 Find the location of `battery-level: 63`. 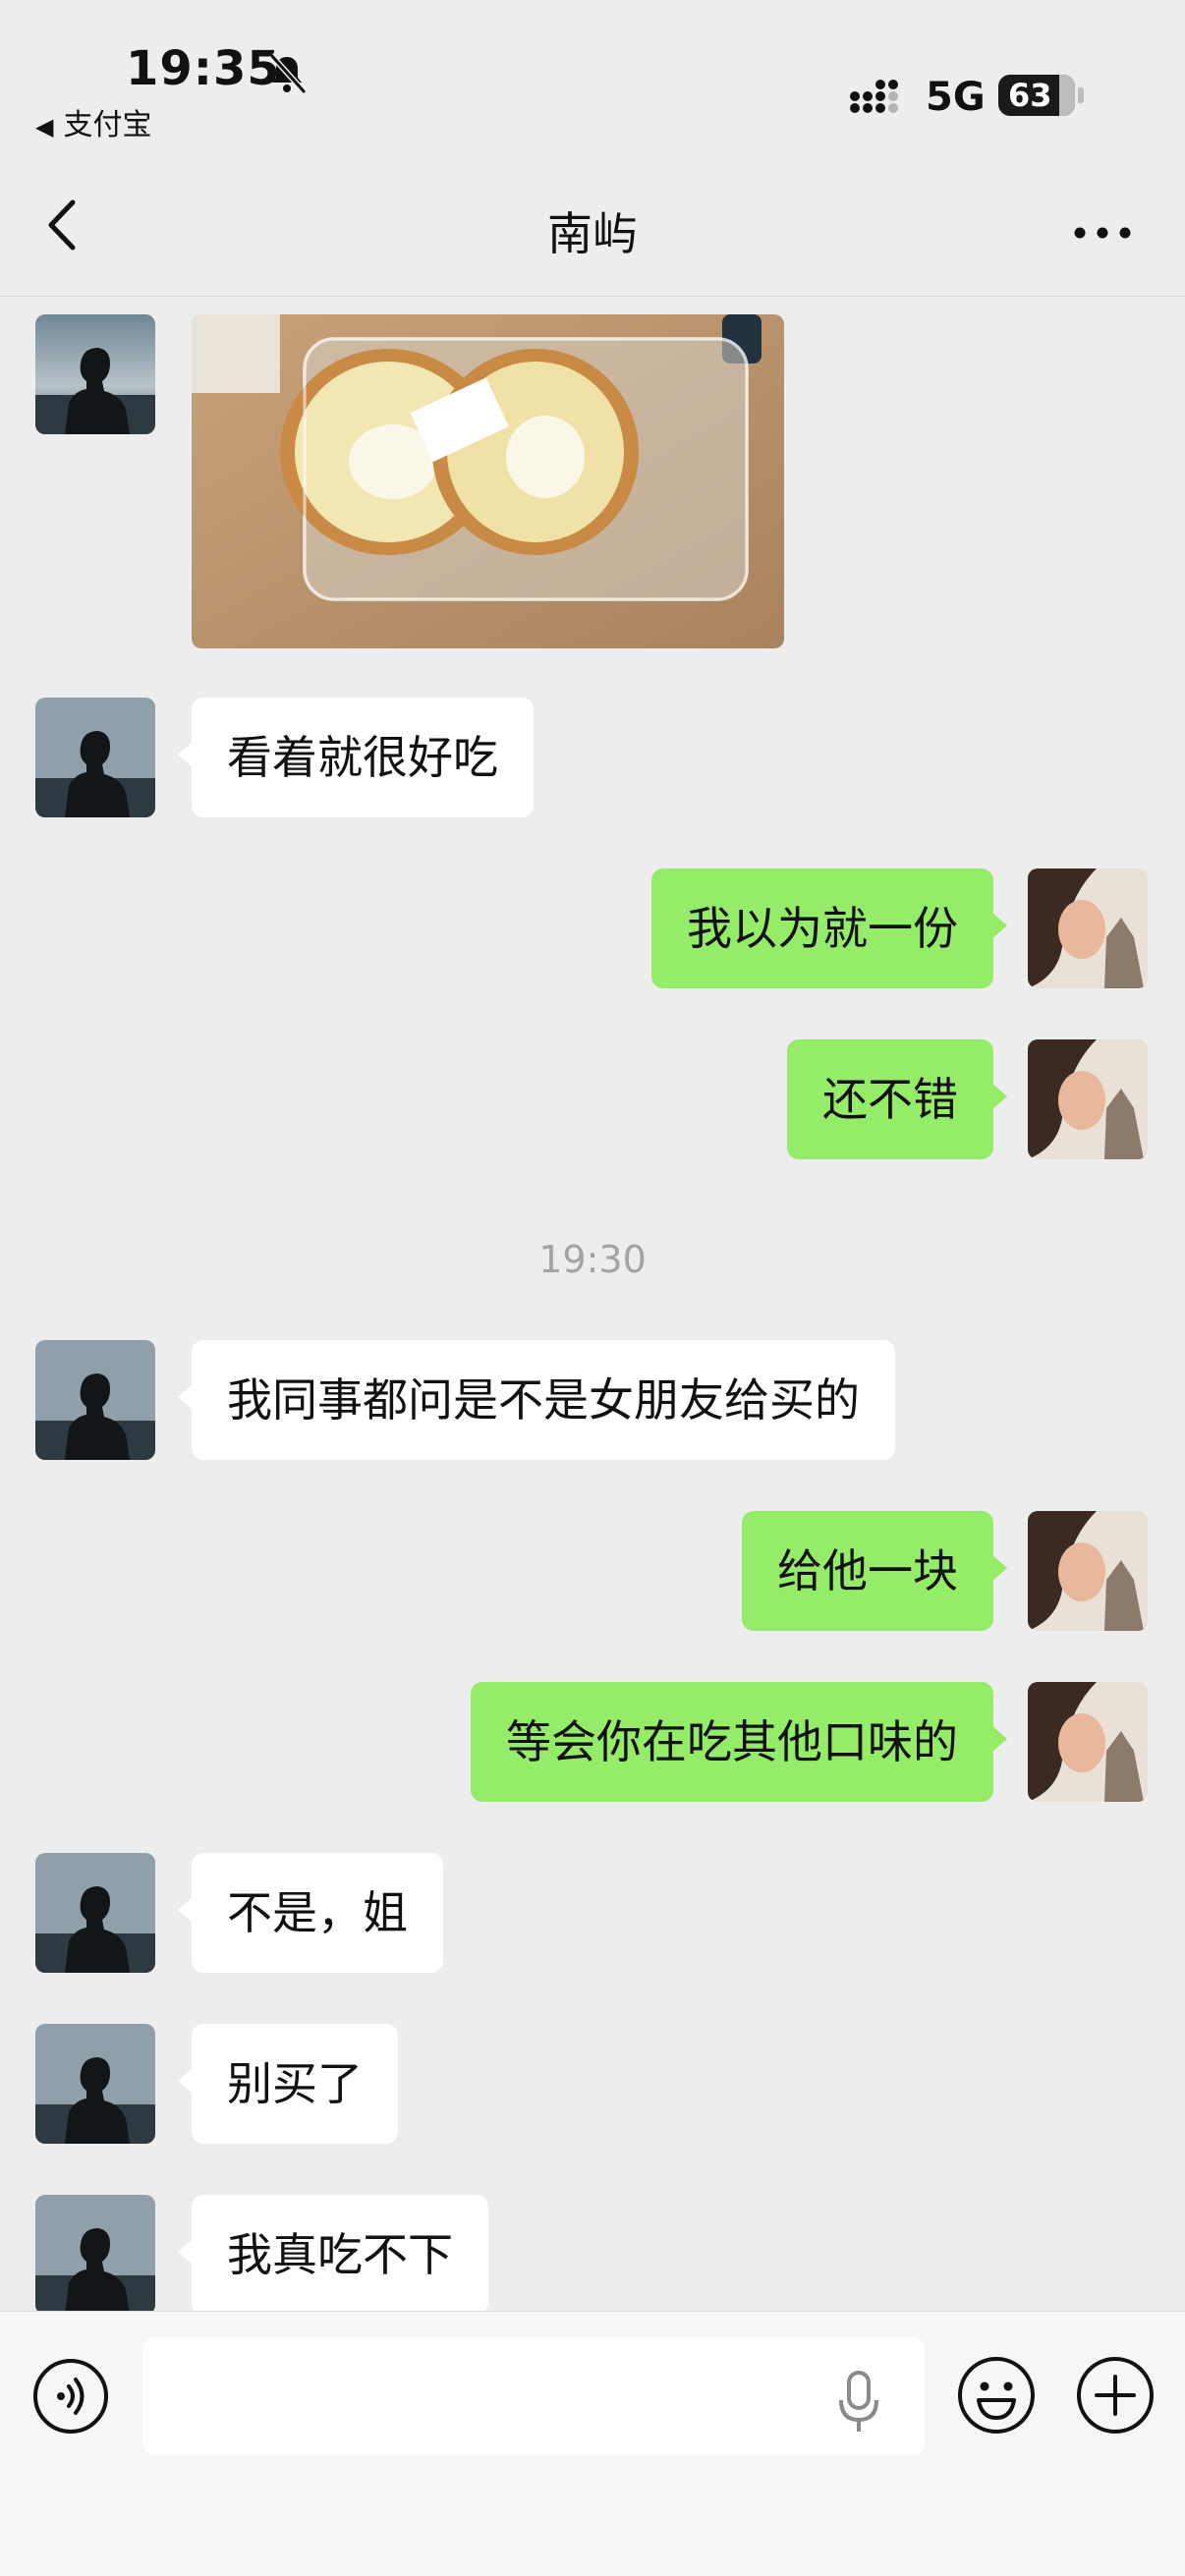

battery-level: 63 is located at coordinates (1030, 95).